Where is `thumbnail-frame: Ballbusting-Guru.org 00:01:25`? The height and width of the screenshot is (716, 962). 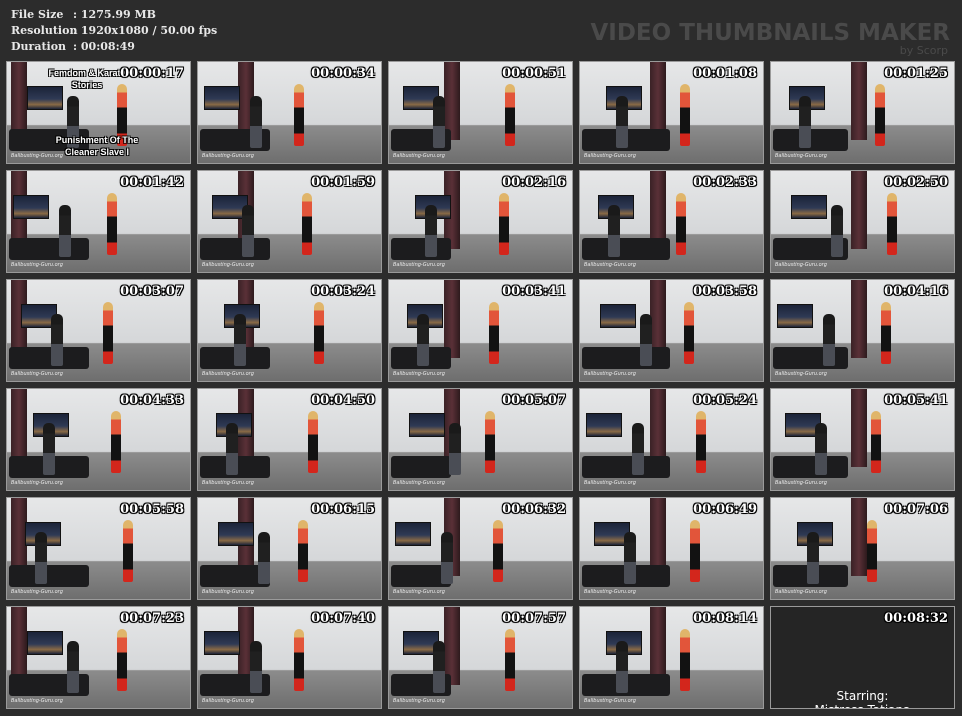 thumbnail-frame: Ballbusting-Guru.org 00:01:25 is located at coordinates (862, 112).